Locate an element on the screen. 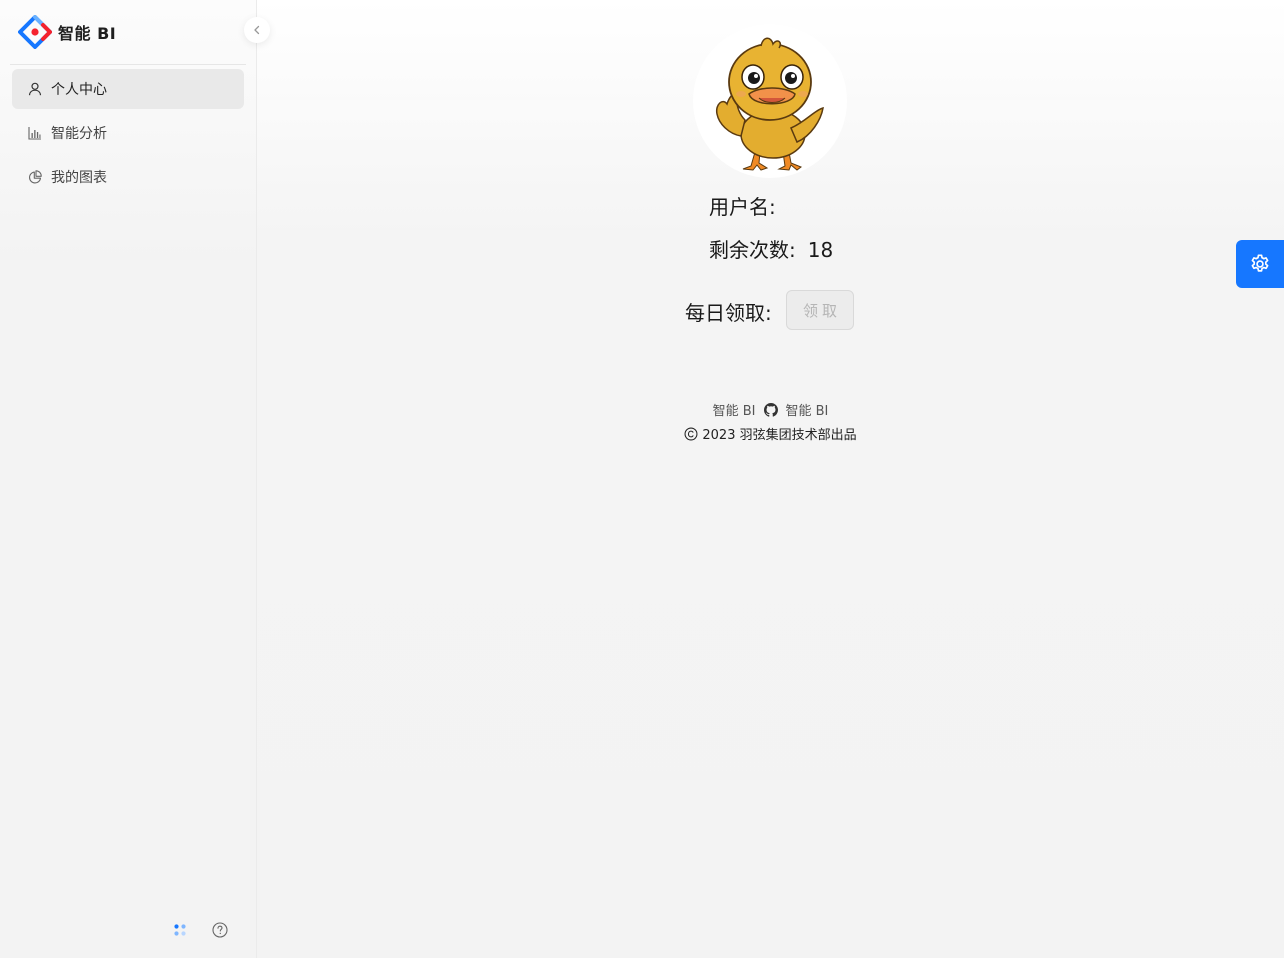 The width and height of the screenshot is (1284, 958). remaining-count-label: 剩余次数: is located at coordinates (752, 250).